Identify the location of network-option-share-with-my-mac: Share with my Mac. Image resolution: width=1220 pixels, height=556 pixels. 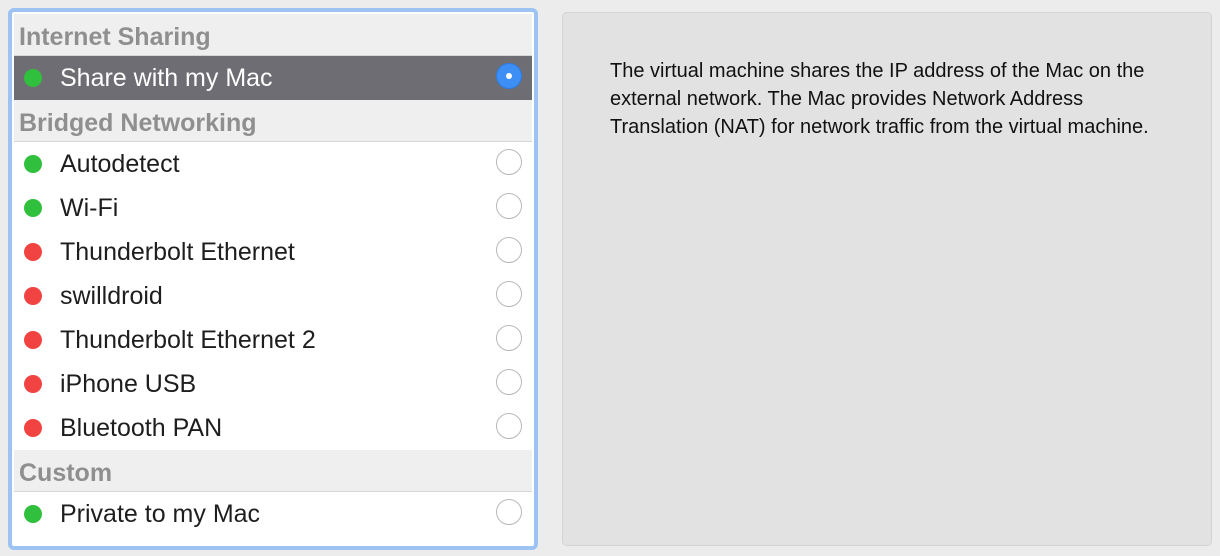
(273, 78).